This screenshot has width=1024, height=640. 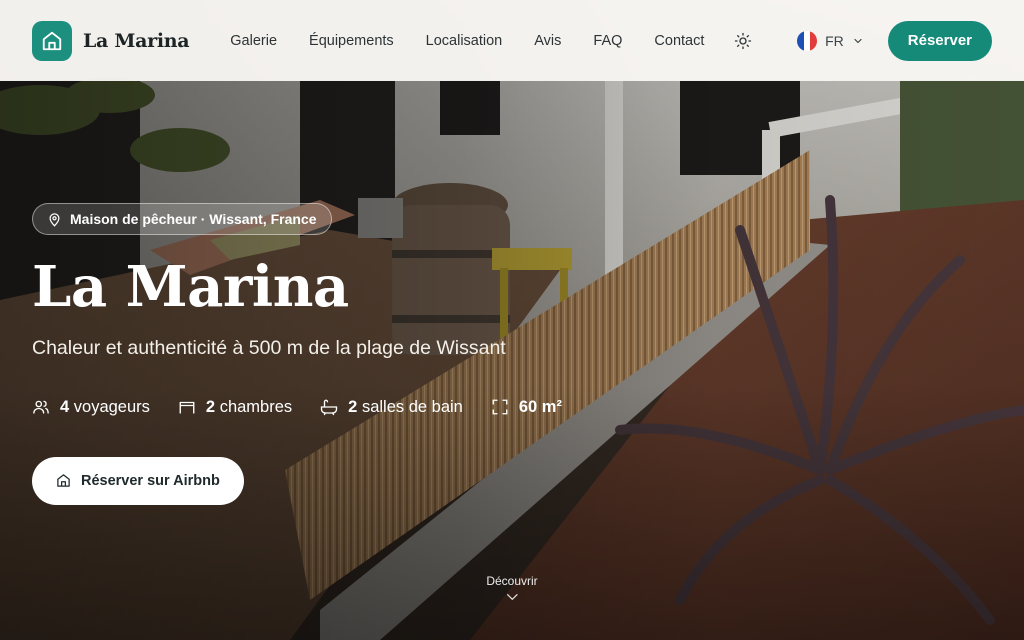 I want to click on logo-text: La Marina, so click(x=136, y=40).